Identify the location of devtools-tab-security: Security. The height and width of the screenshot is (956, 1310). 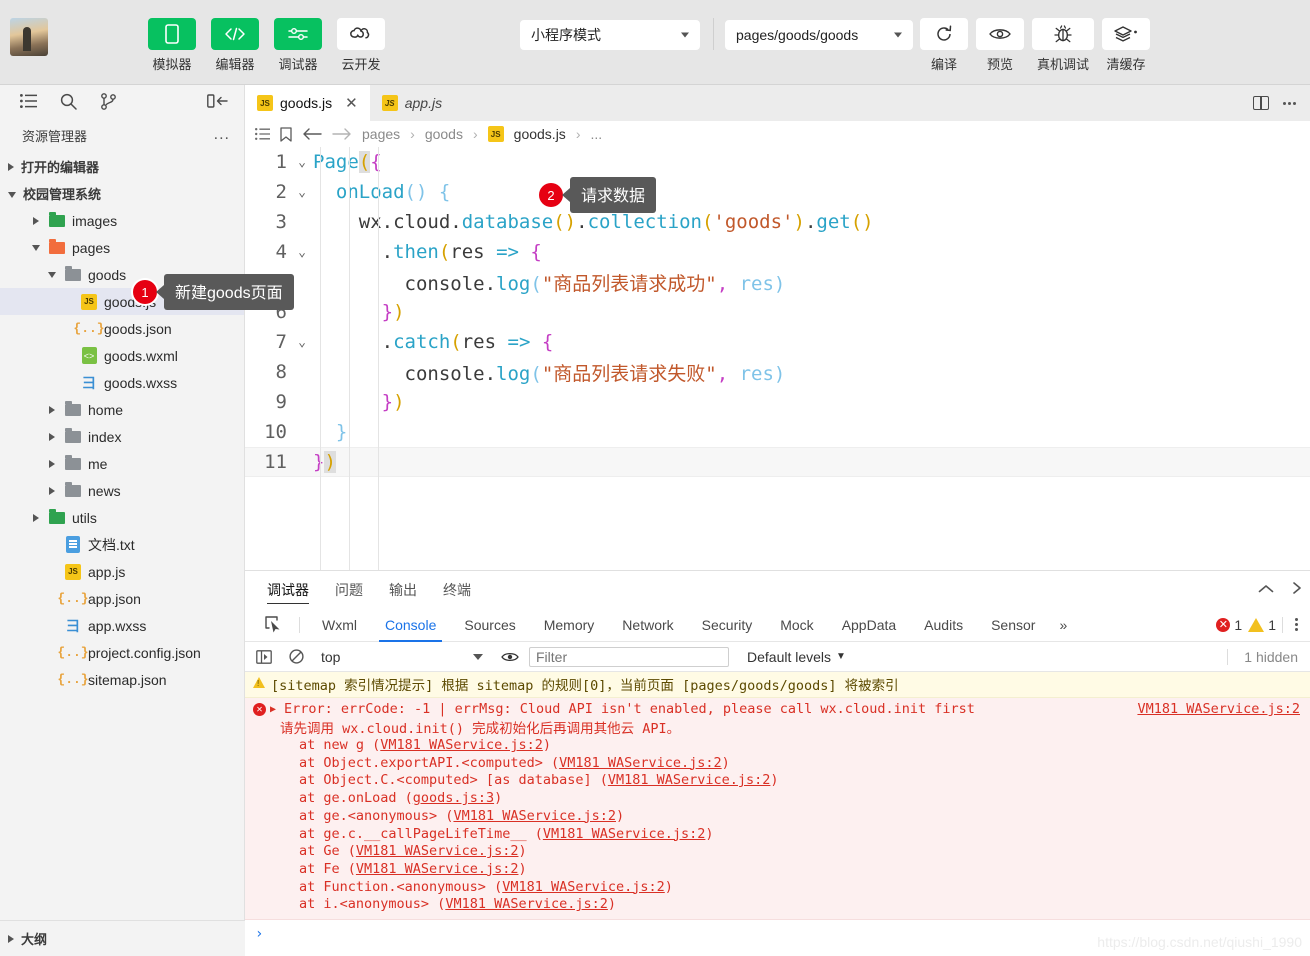
(727, 625).